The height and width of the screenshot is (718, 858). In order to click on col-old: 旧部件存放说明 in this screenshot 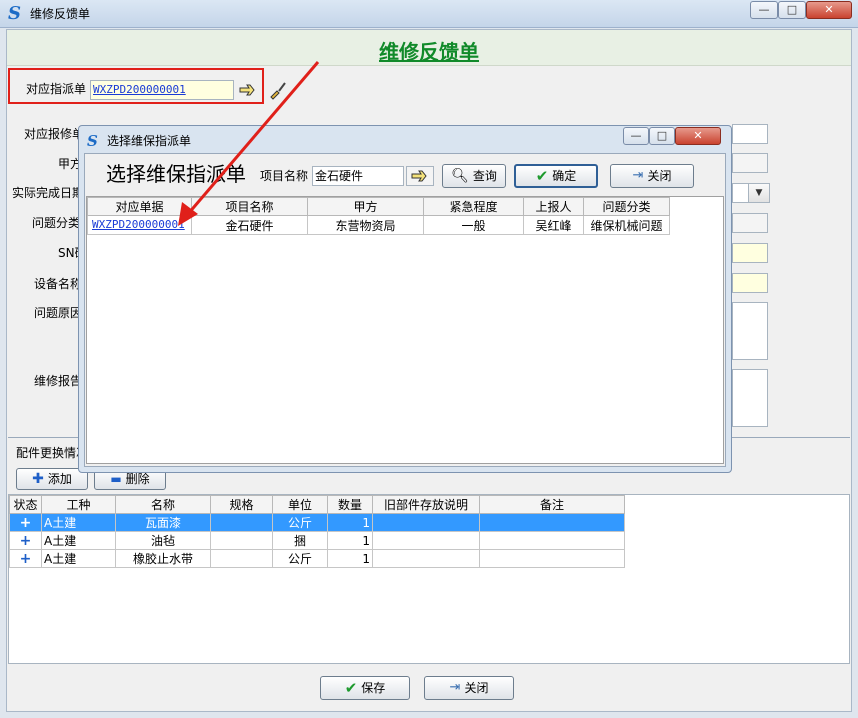, I will do `click(426, 504)`.